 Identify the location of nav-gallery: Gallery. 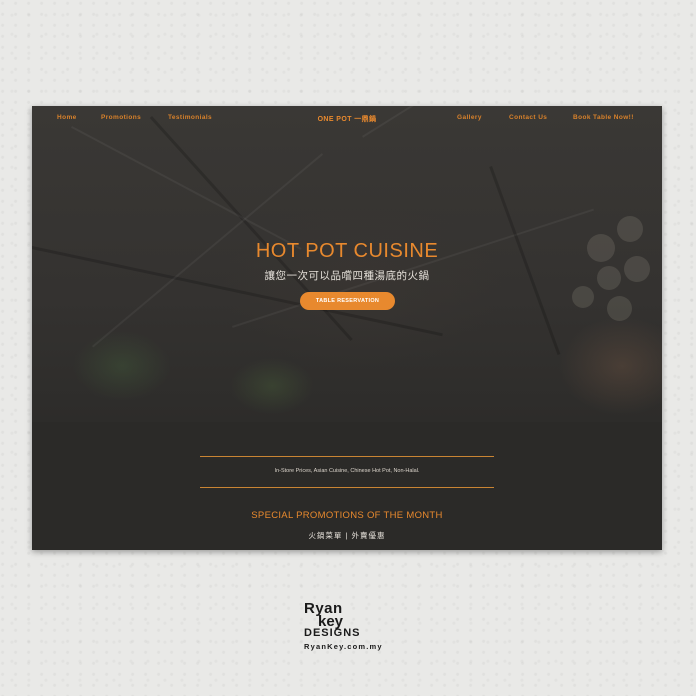
(469, 117).